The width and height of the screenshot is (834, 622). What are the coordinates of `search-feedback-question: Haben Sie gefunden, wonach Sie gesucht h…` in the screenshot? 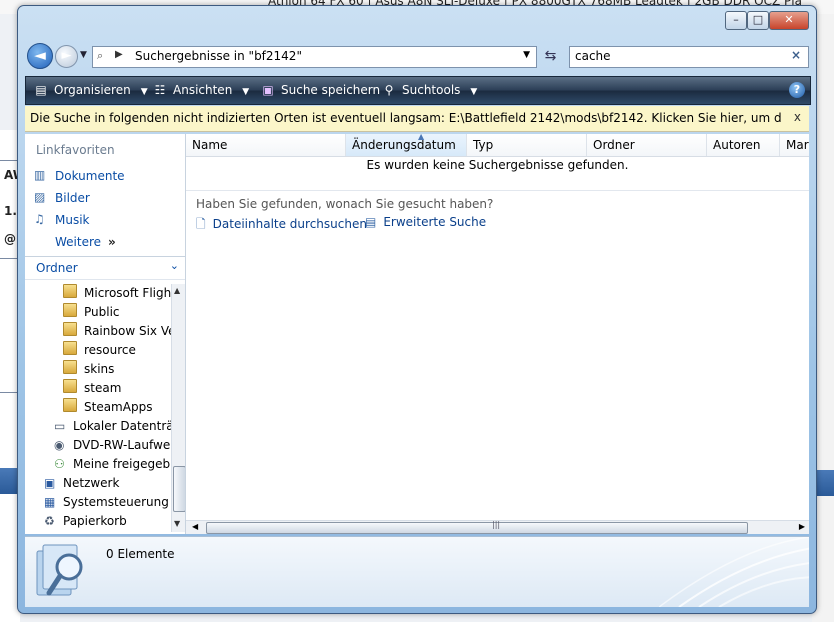 It's located at (345, 204).